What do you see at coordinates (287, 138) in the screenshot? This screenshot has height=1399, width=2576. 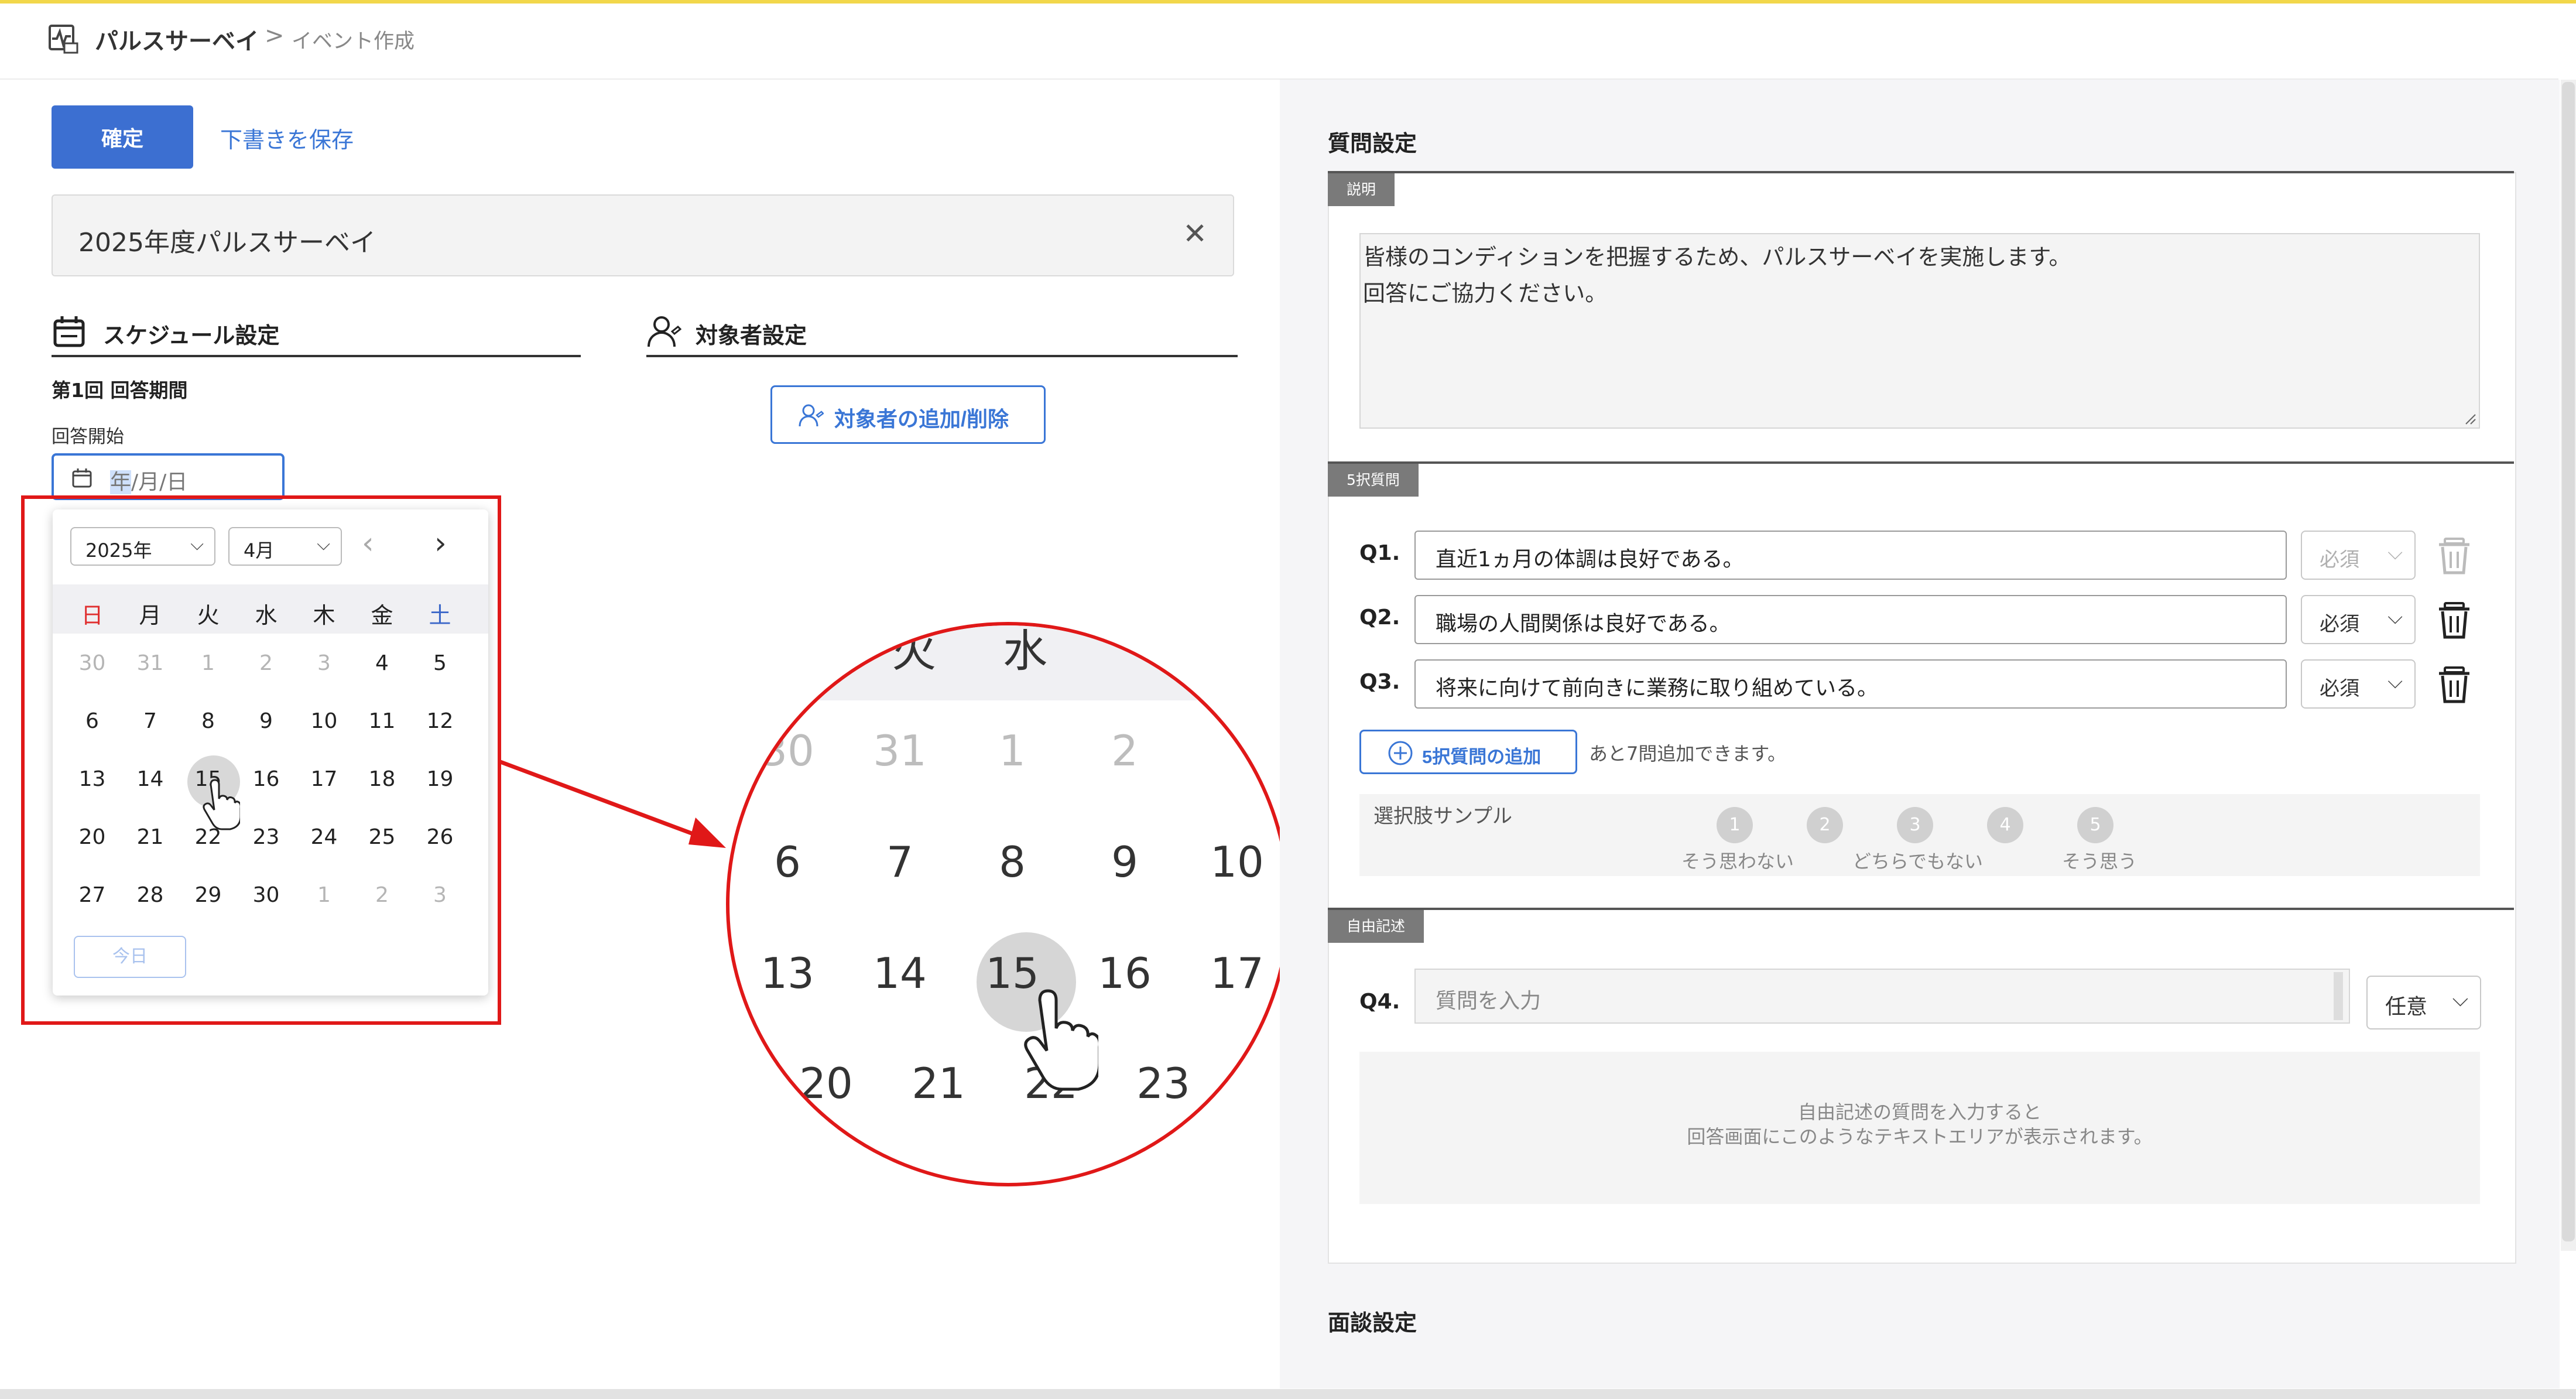 I see `save-draft-link: 下書きを保存` at bounding box center [287, 138].